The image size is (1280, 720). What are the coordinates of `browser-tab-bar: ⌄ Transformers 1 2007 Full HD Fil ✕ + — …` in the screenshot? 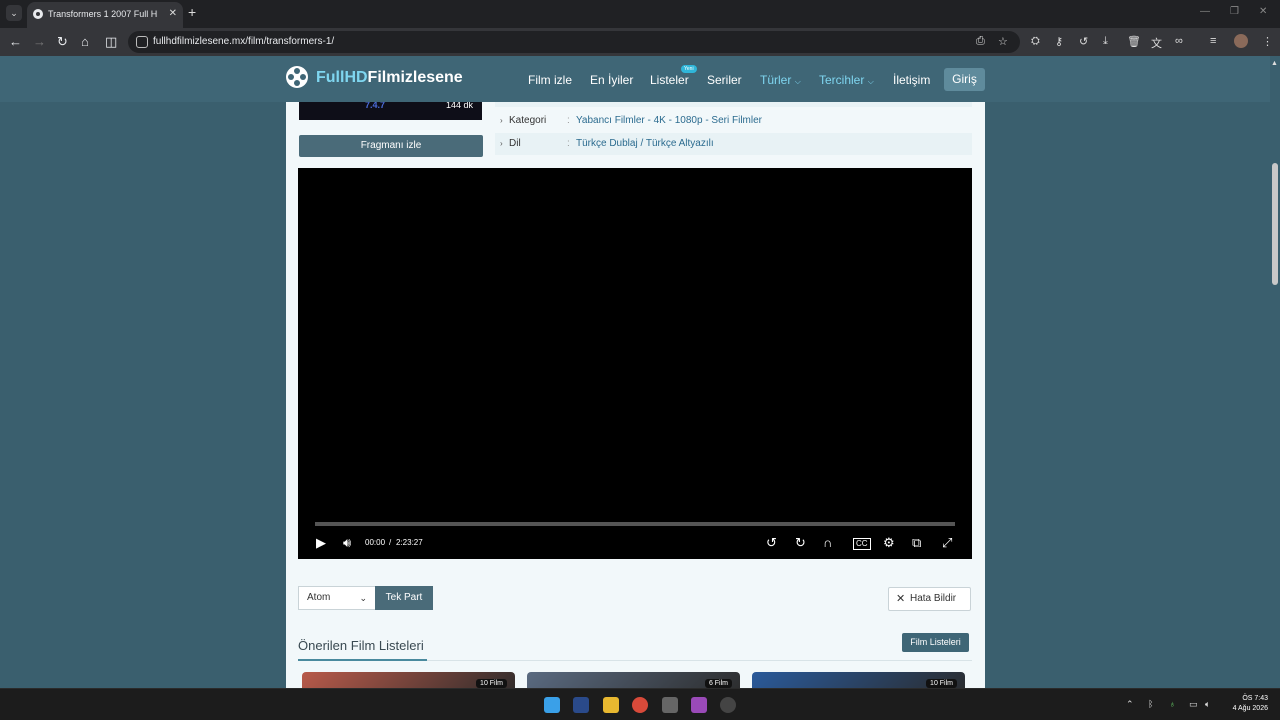 It's located at (640, 14).